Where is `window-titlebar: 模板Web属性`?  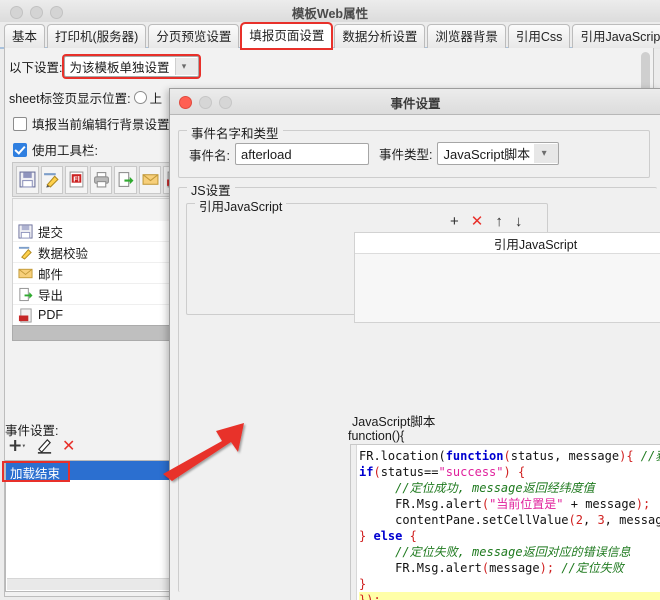 window-titlebar: 模板Web属性 is located at coordinates (330, 11).